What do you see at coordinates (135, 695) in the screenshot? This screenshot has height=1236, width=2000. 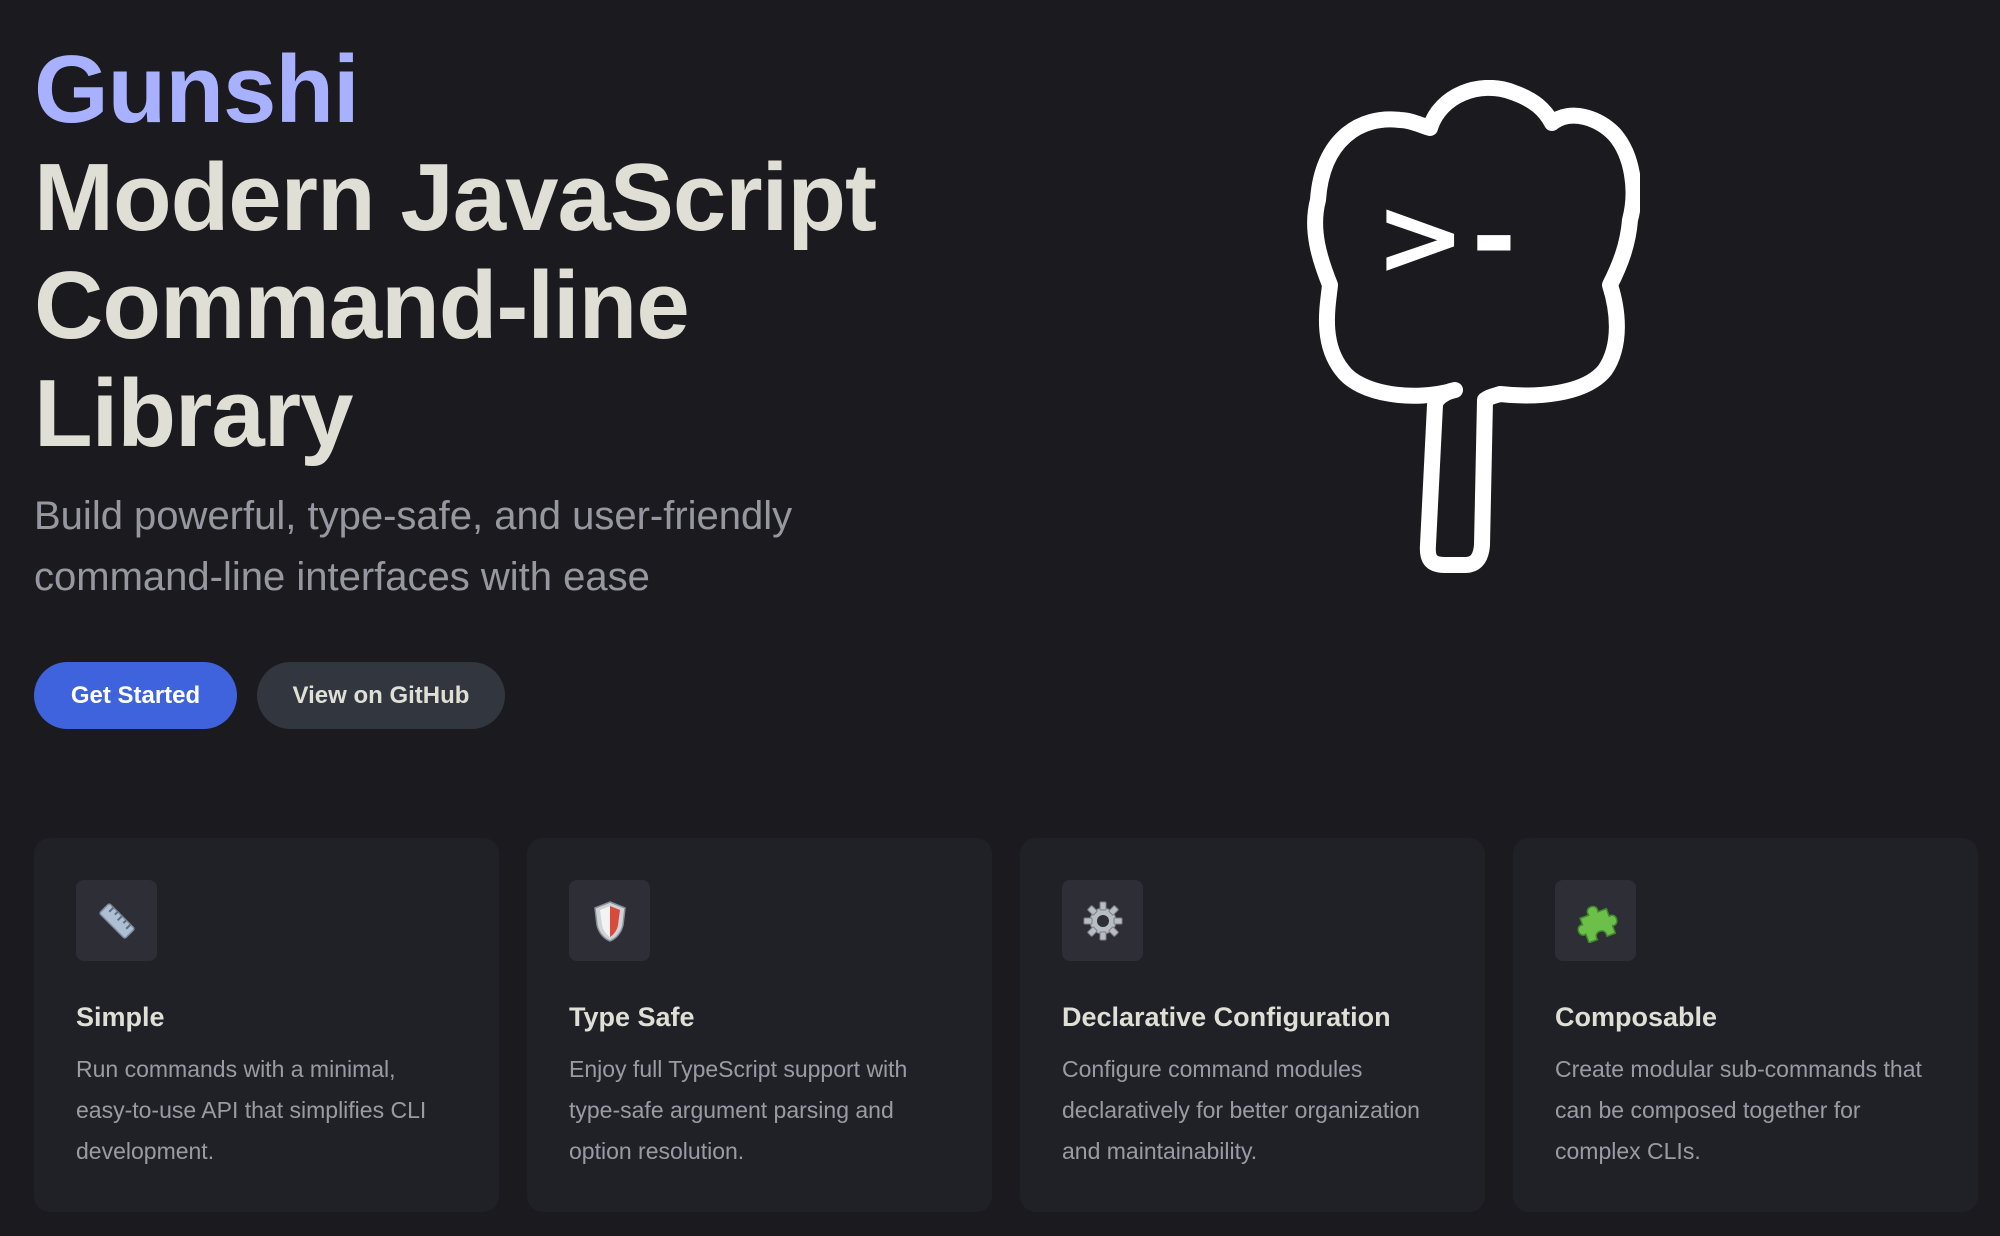 I see `get-started-button: Get Started` at bounding box center [135, 695].